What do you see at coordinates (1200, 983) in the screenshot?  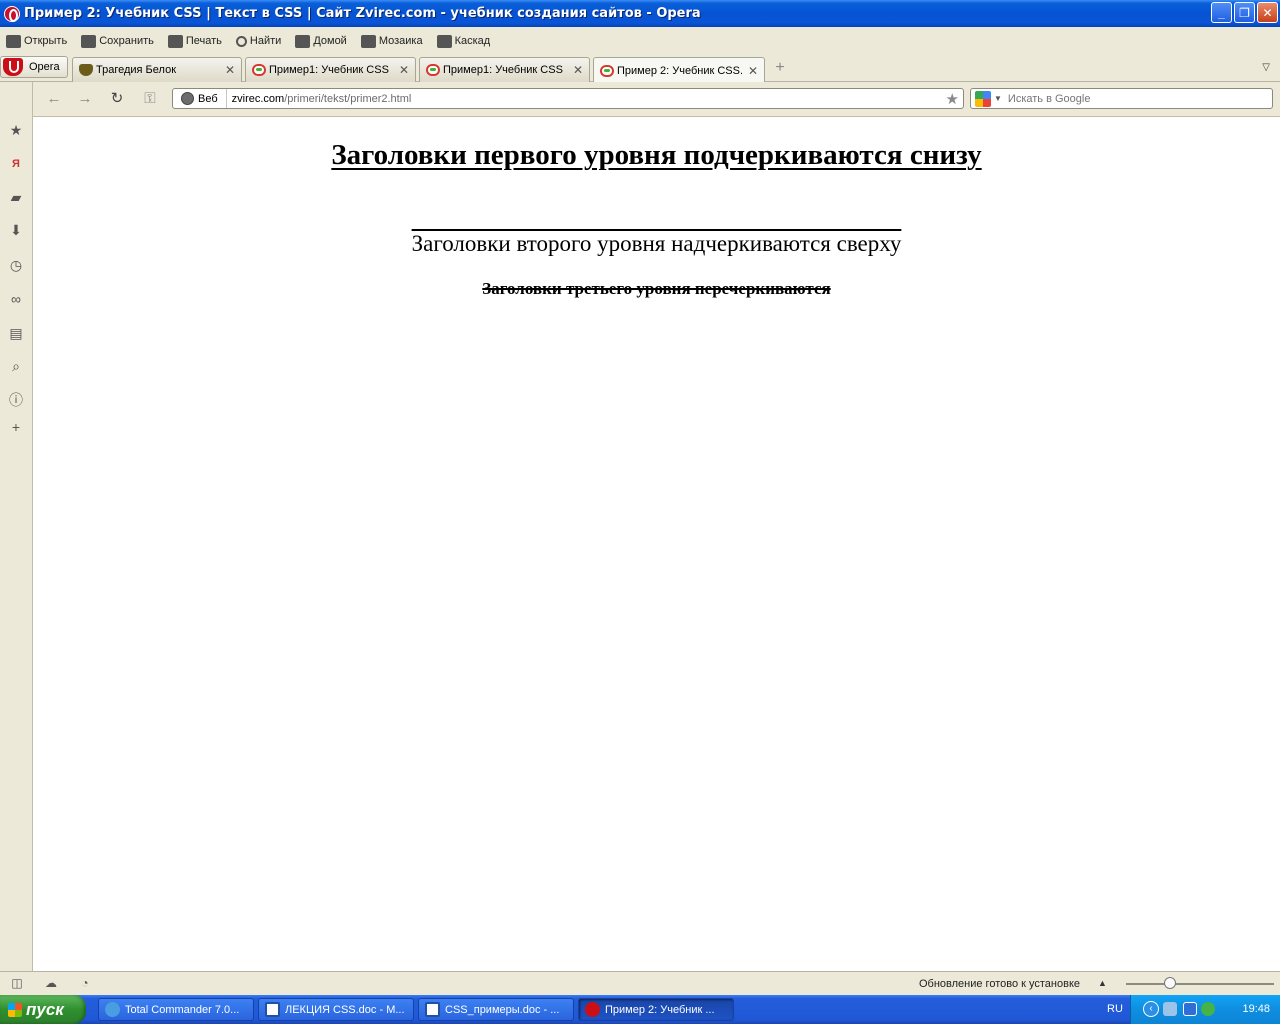 I see `zoom-slider` at bounding box center [1200, 983].